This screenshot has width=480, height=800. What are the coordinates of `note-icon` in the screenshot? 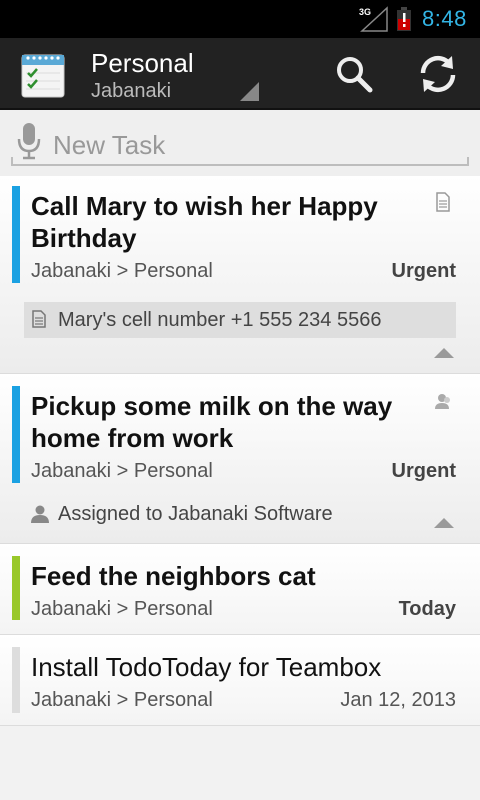 It's located at (39, 319).